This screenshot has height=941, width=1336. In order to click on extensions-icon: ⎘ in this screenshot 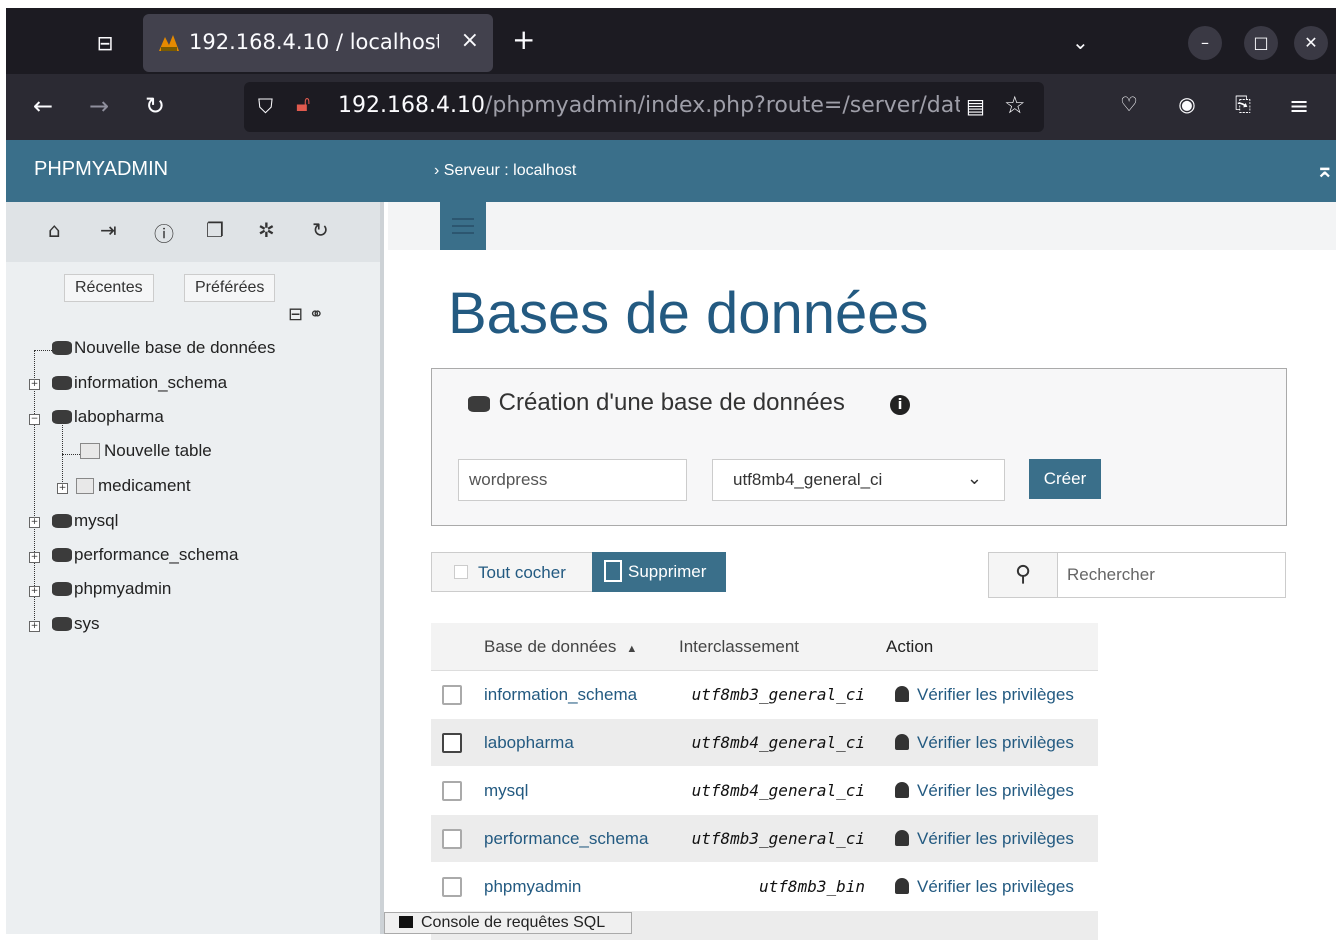, I will do `click(1243, 104)`.